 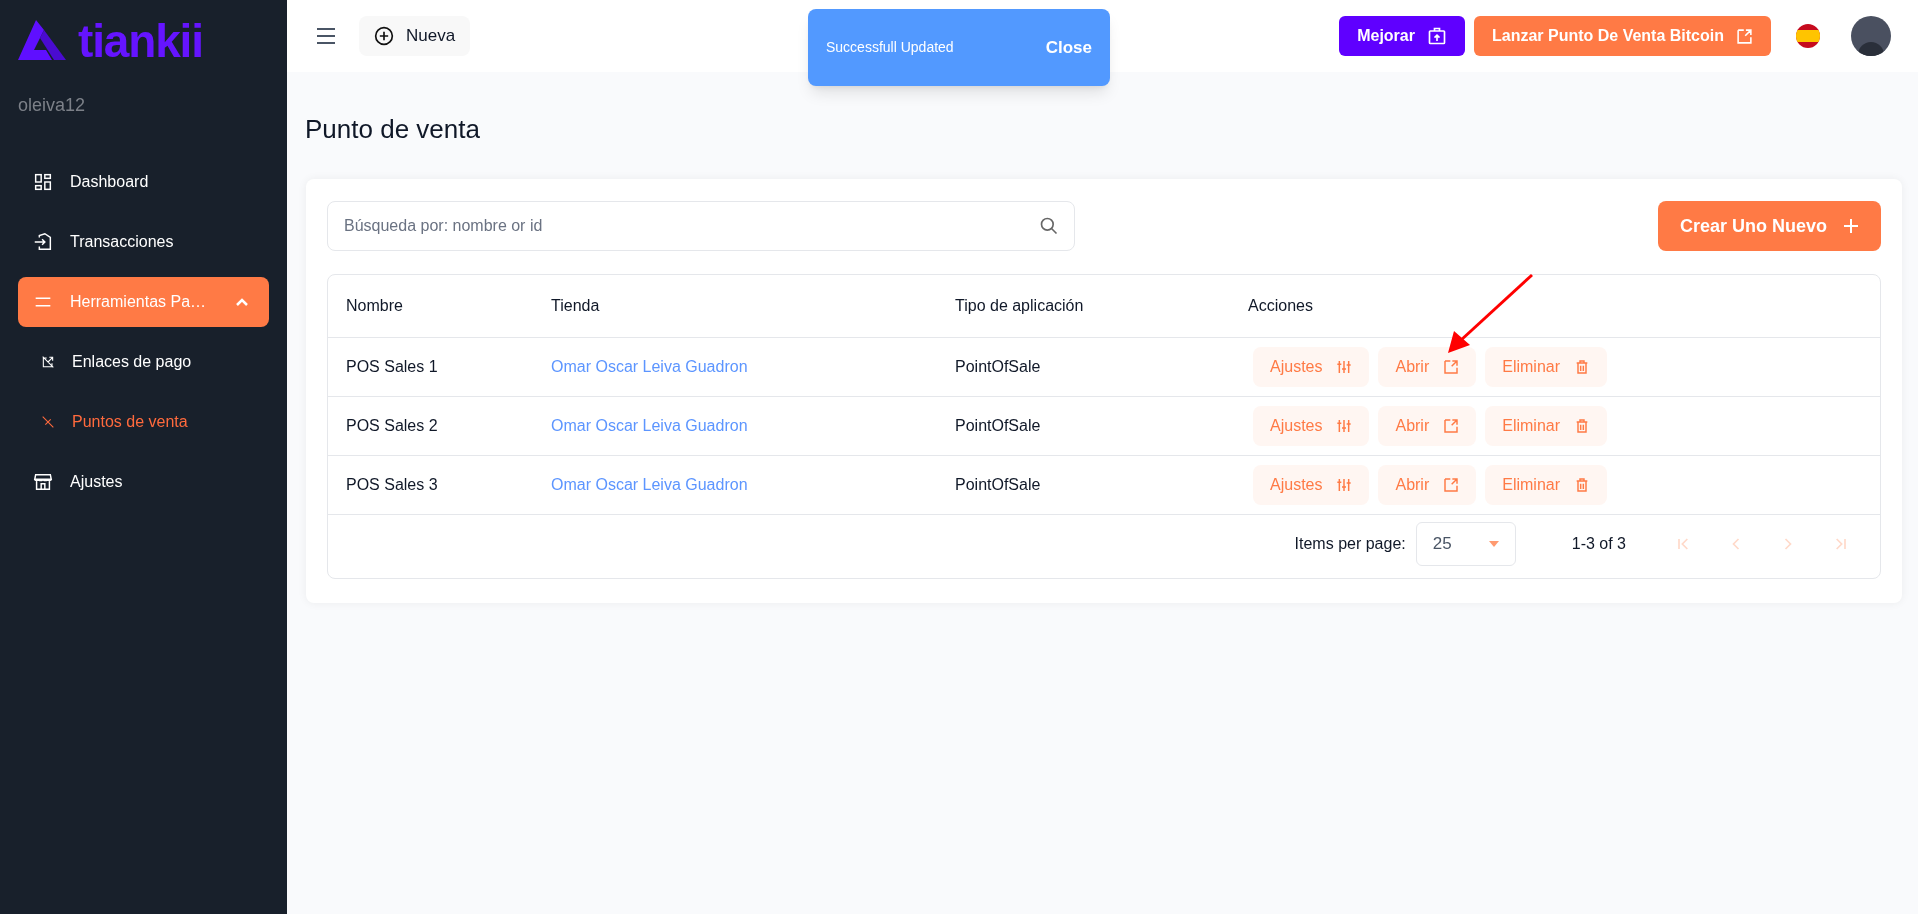 What do you see at coordinates (392, 485) in the screenshot?
I see `table-cell-text: POS Sales 3` at bounding box center [392, 485].